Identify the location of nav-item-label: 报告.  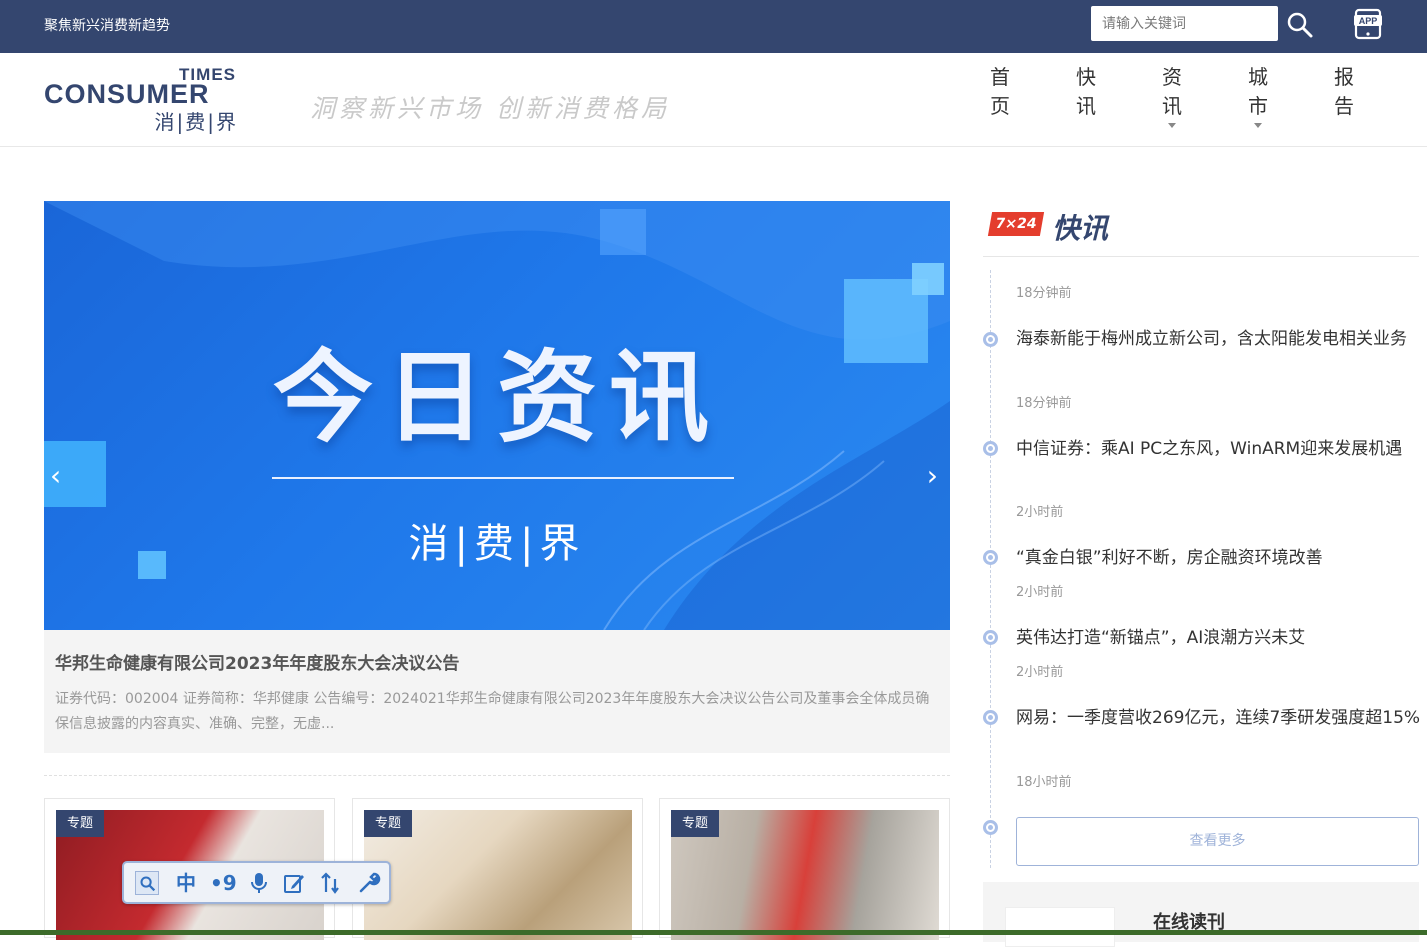
(1344, 91).